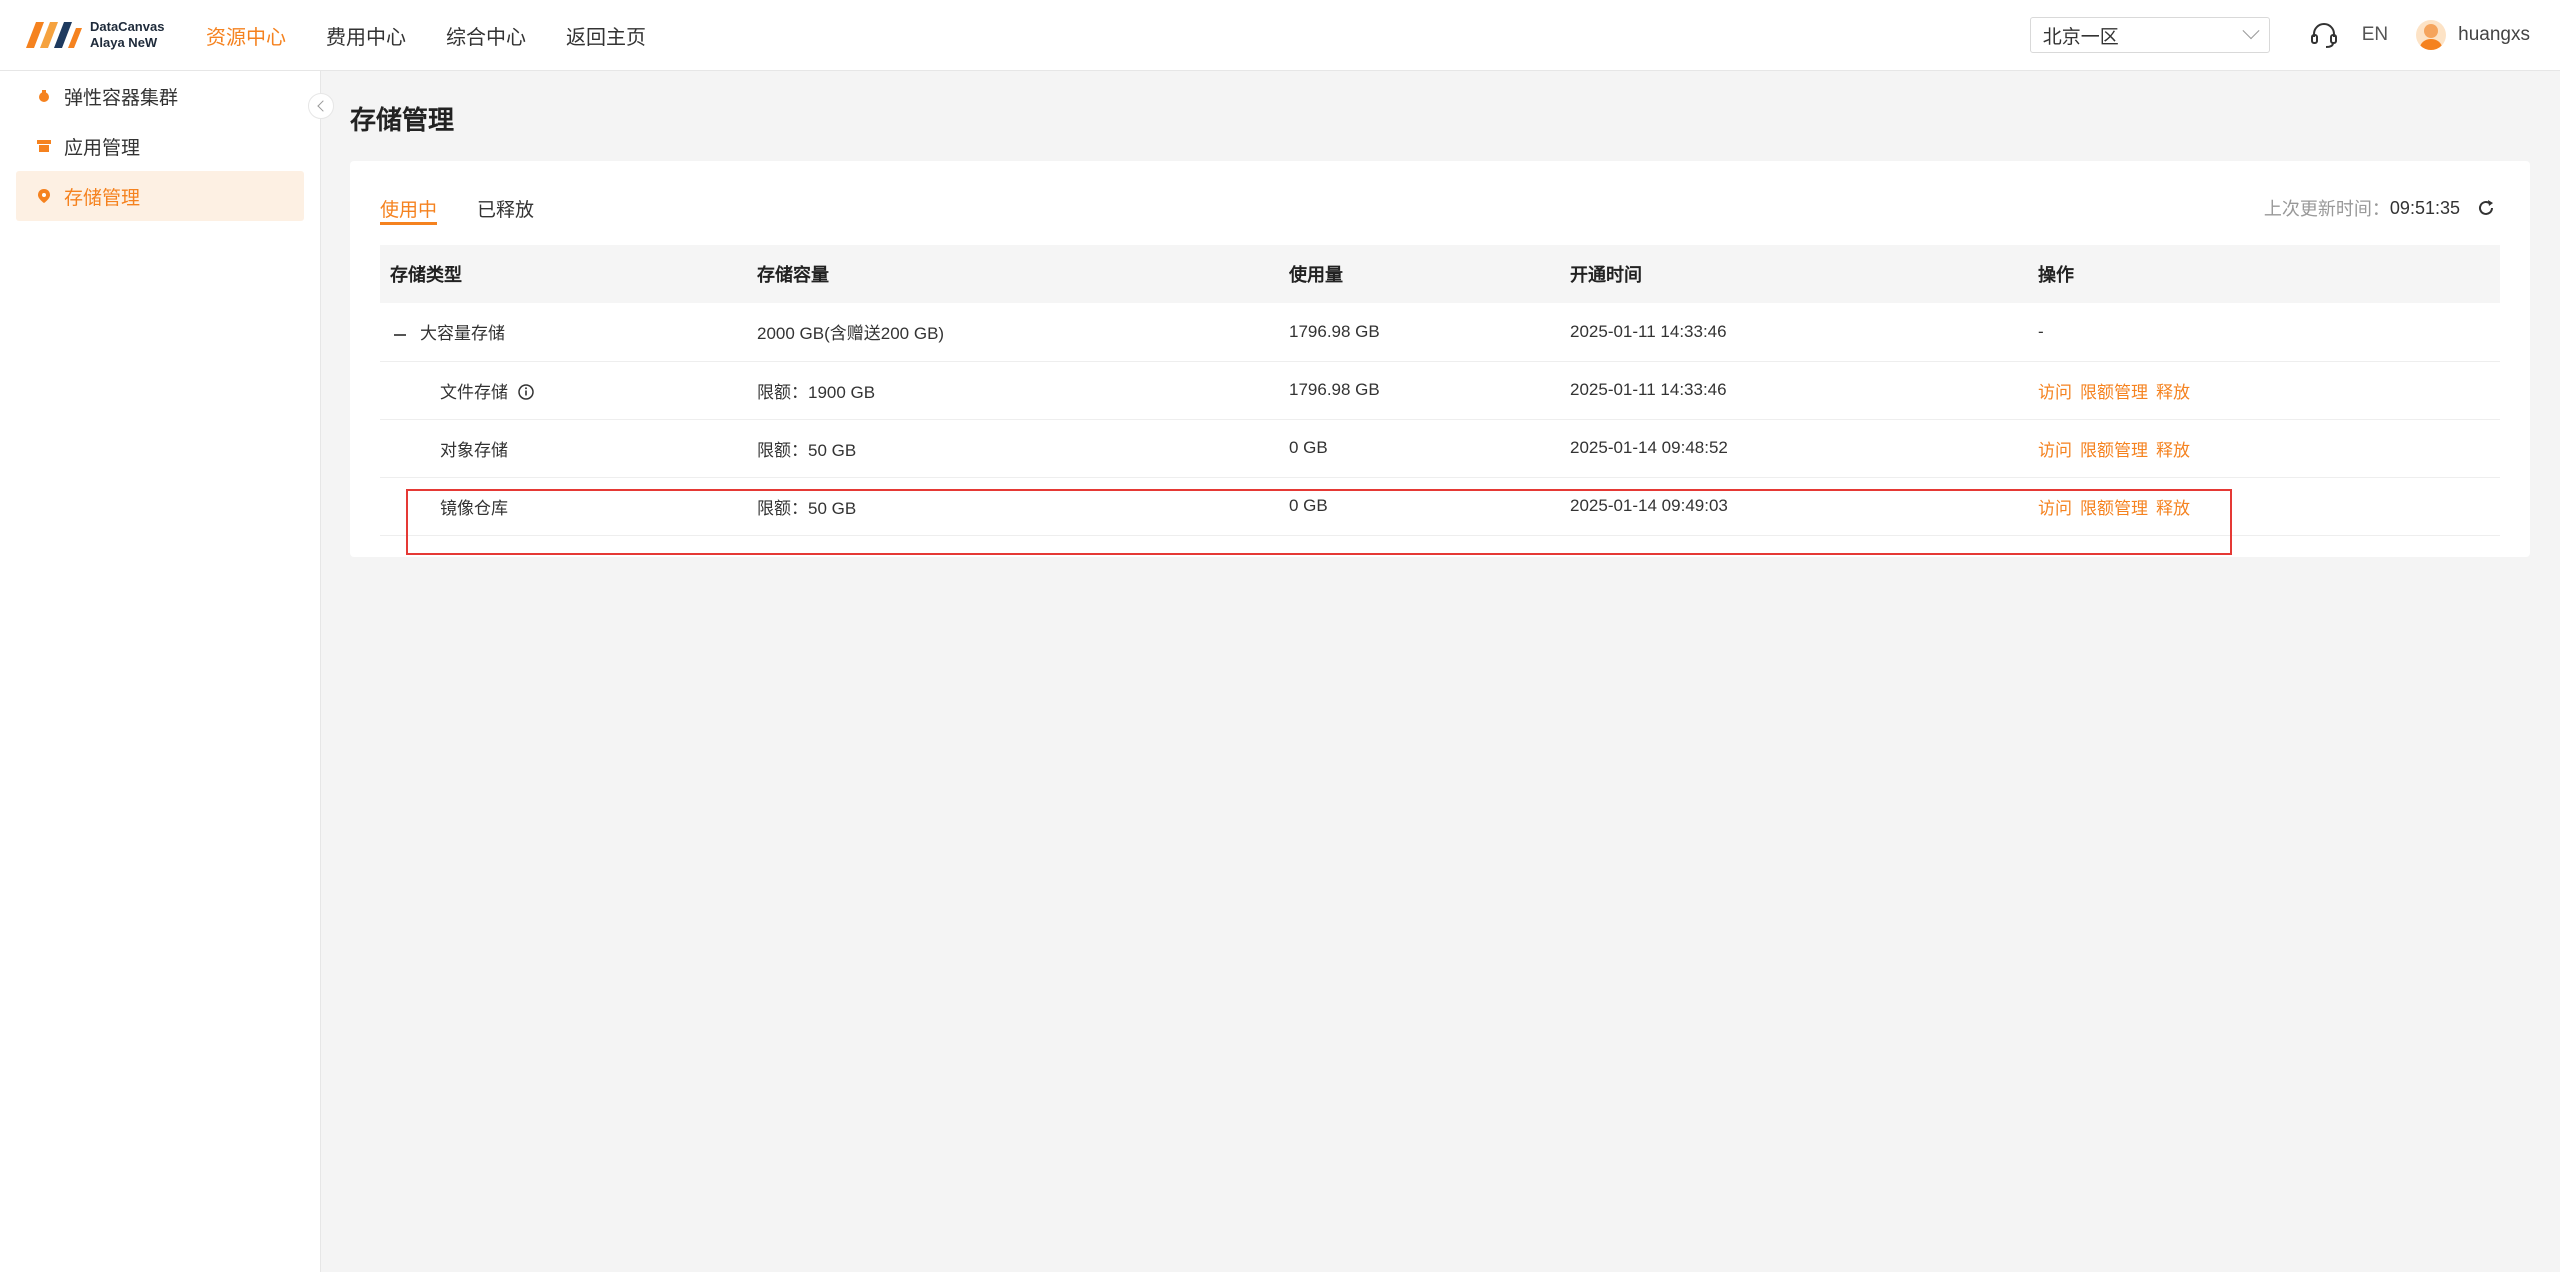  What do you see at coordinates (2431, 35) in the screenshot?
I see `avatar` at bounding box center [2431, 35].